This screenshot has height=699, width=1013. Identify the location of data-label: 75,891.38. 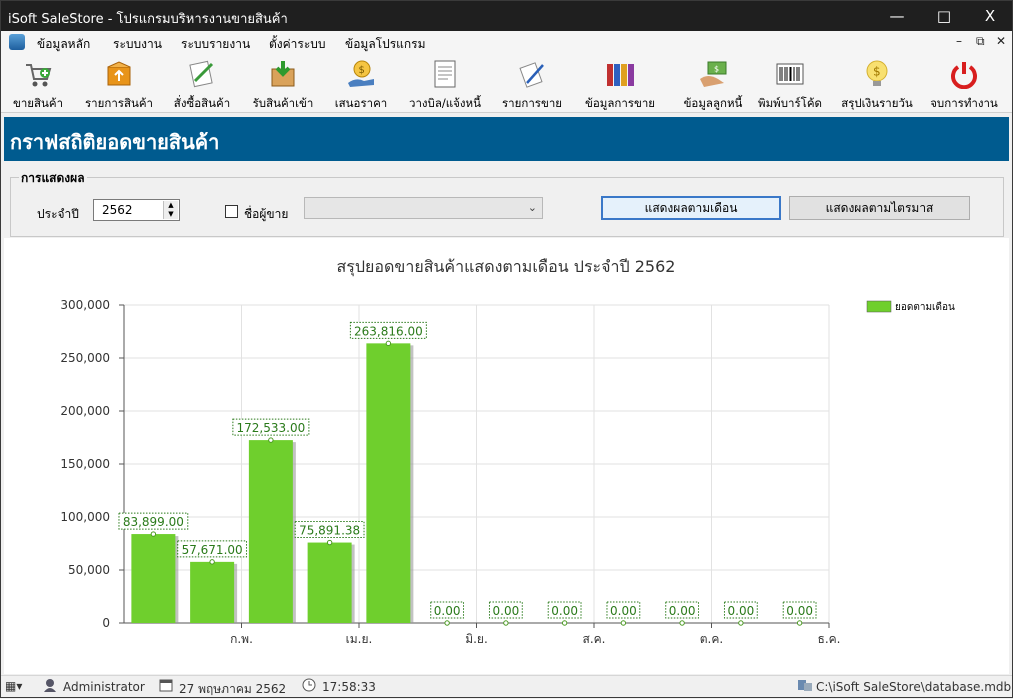
(329, 531).